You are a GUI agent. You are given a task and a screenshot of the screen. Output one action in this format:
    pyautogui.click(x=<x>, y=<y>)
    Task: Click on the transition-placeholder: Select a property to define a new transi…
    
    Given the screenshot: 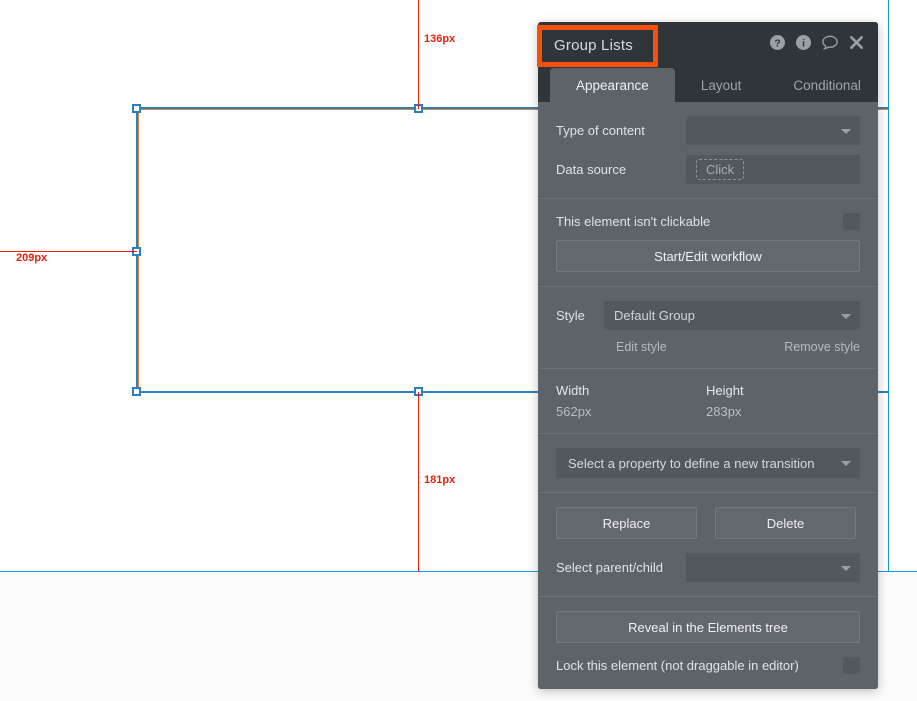 What is the action you would take?
    pyautogui.click(x=691, y=463)
    